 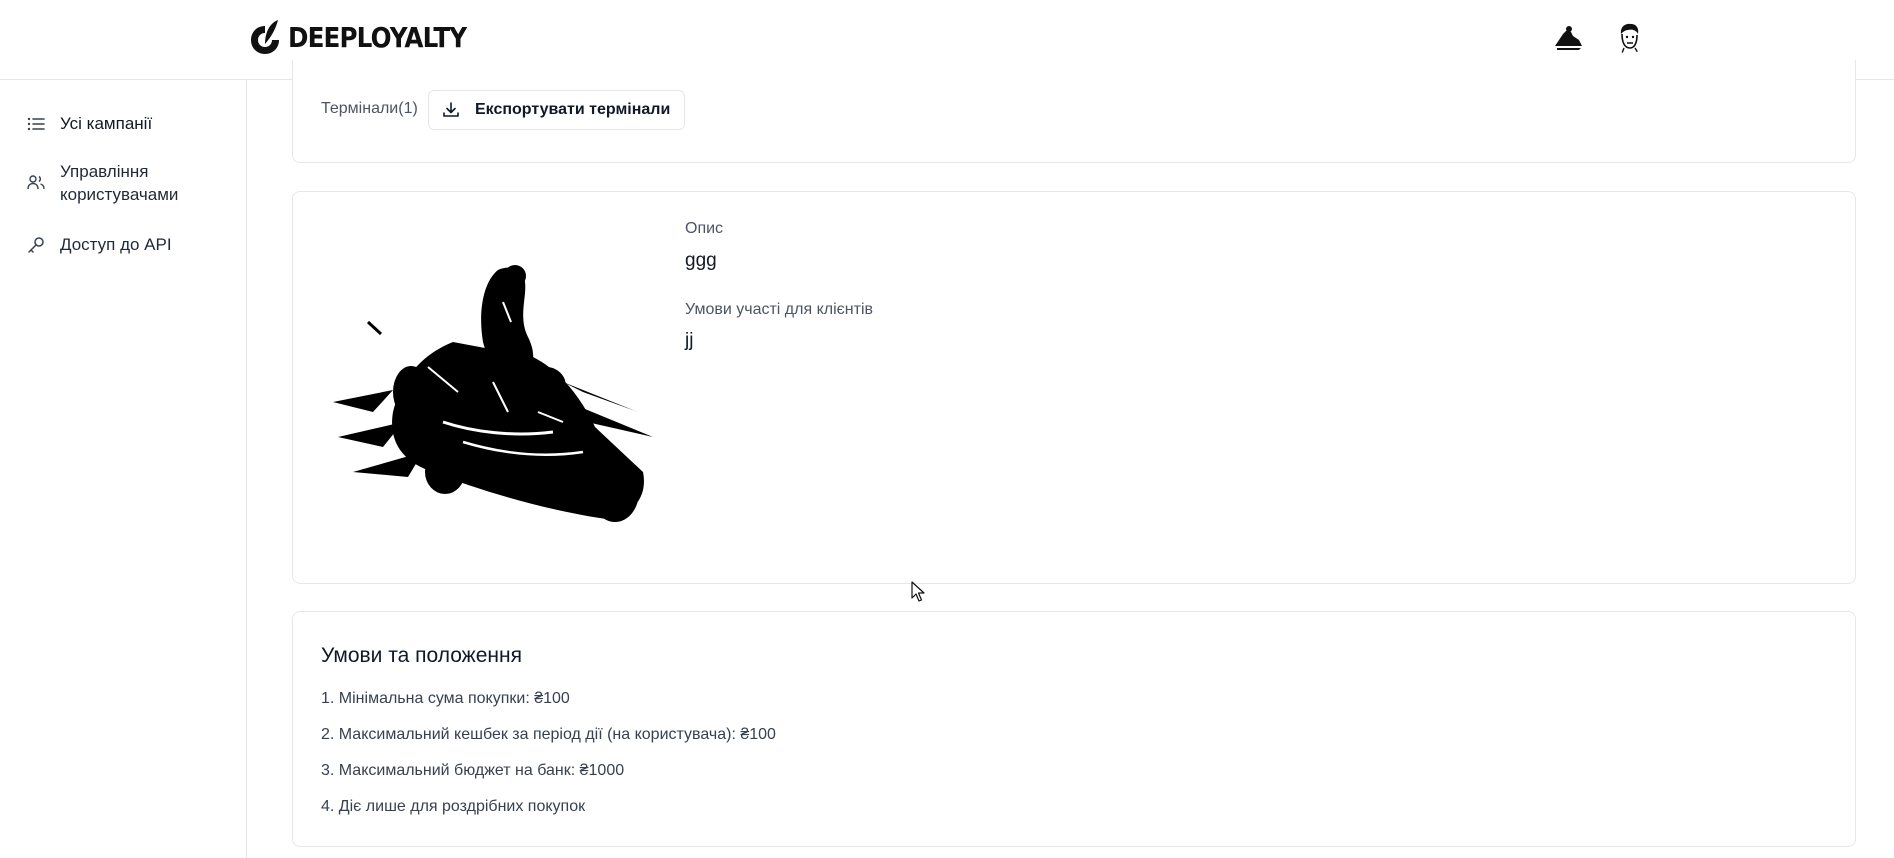 What do you see at coordinates (445, 698) in the screenshot?
I see `terms-item: 1. Мінімальна сума покупки: ₴100` at bounding box center [445, 698].